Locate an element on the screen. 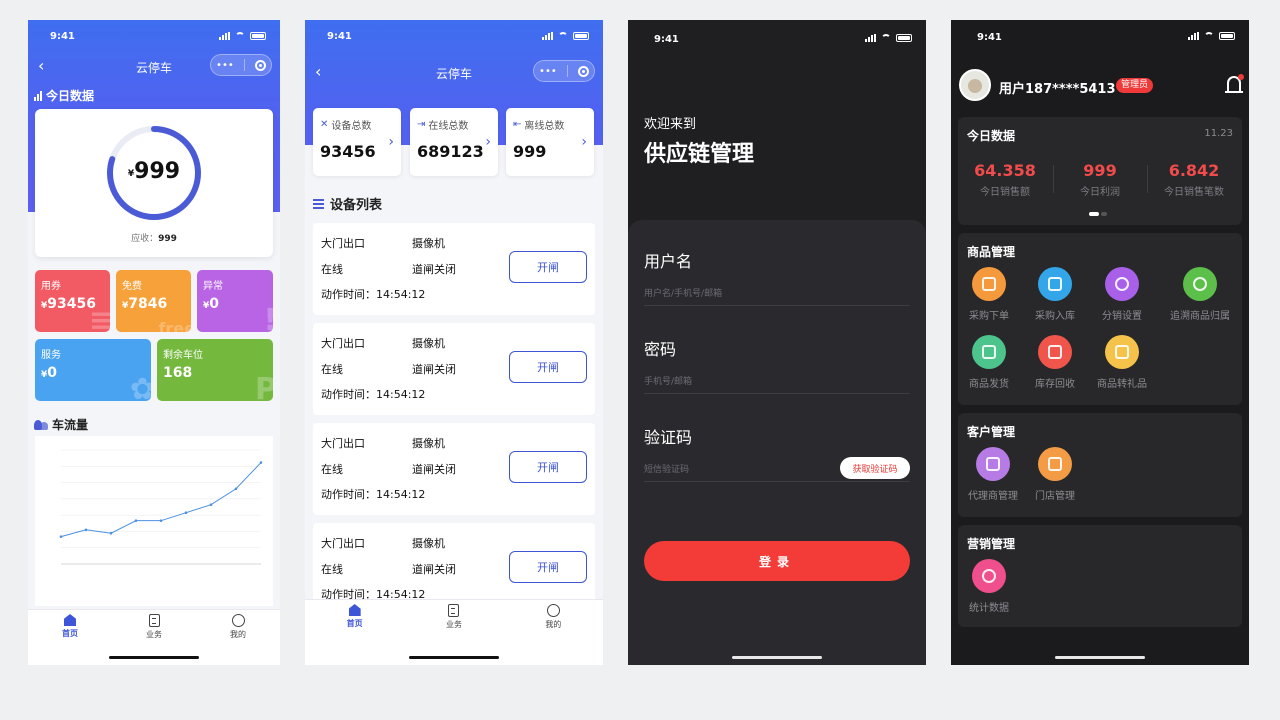 This screenshot has width=1280, height=720. ship-icon is located at coordinates (989, 352).